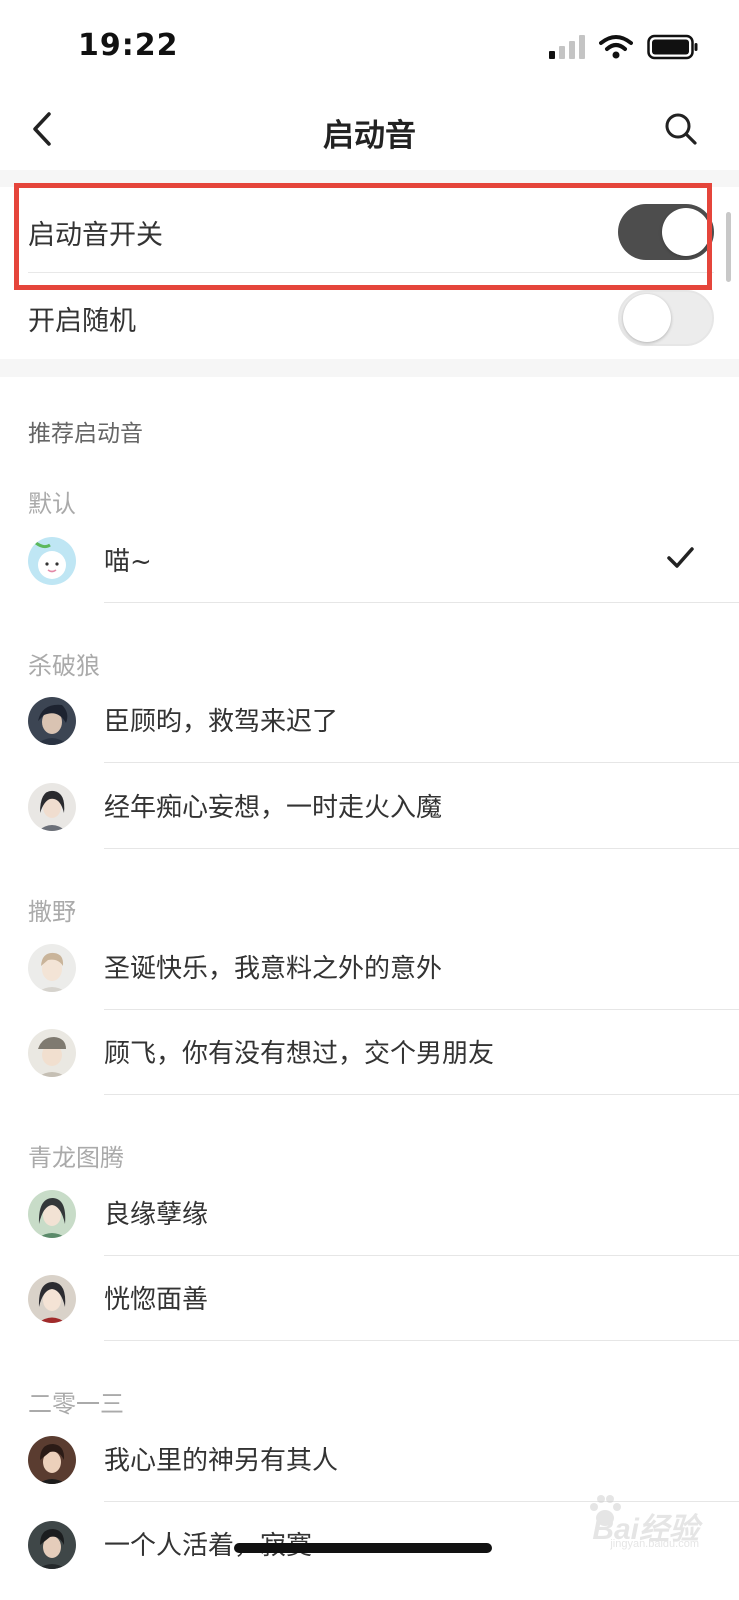 This screenshot has width=739, height=1600. What do you see at coordinates (363, 1548) in the screenshot?
I see `home-indicator` at bounding box center [363, 1548].